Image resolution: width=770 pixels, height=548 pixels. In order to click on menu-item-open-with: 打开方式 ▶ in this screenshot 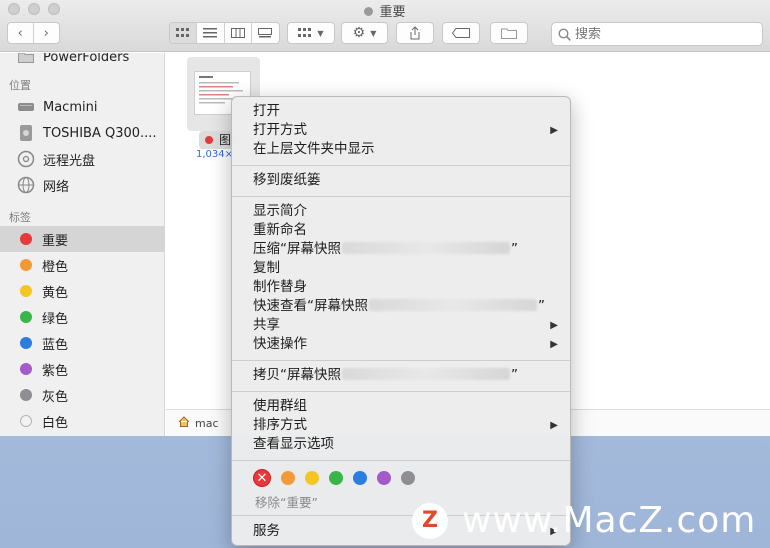, I will do `click(401, 130)`.